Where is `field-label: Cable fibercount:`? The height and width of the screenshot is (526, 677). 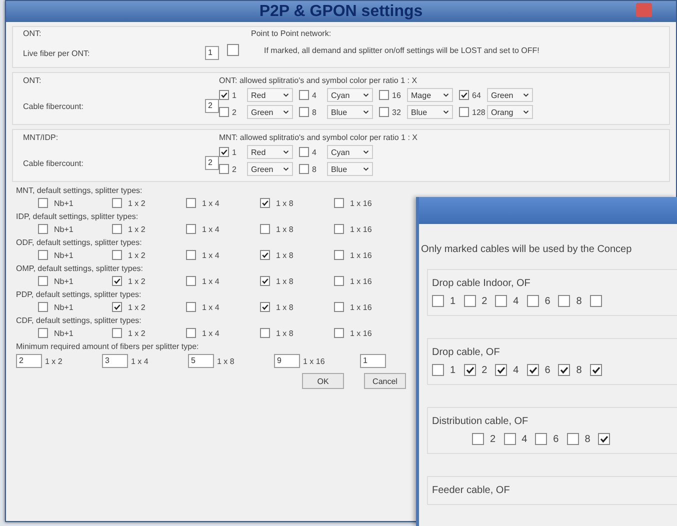 field-label: Cable fibercount: is located at coordinates (53, 106).